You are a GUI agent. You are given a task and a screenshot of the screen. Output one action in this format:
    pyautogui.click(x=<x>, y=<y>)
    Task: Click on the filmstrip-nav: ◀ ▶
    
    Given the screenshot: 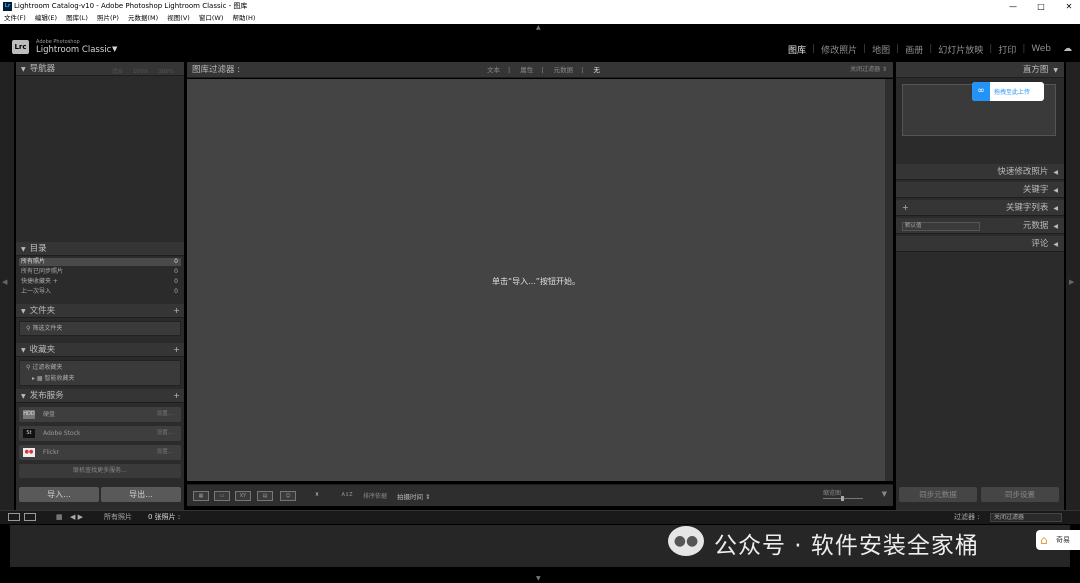 What is the action you would take?
    pyautogui.click(x=76, y=517)
    